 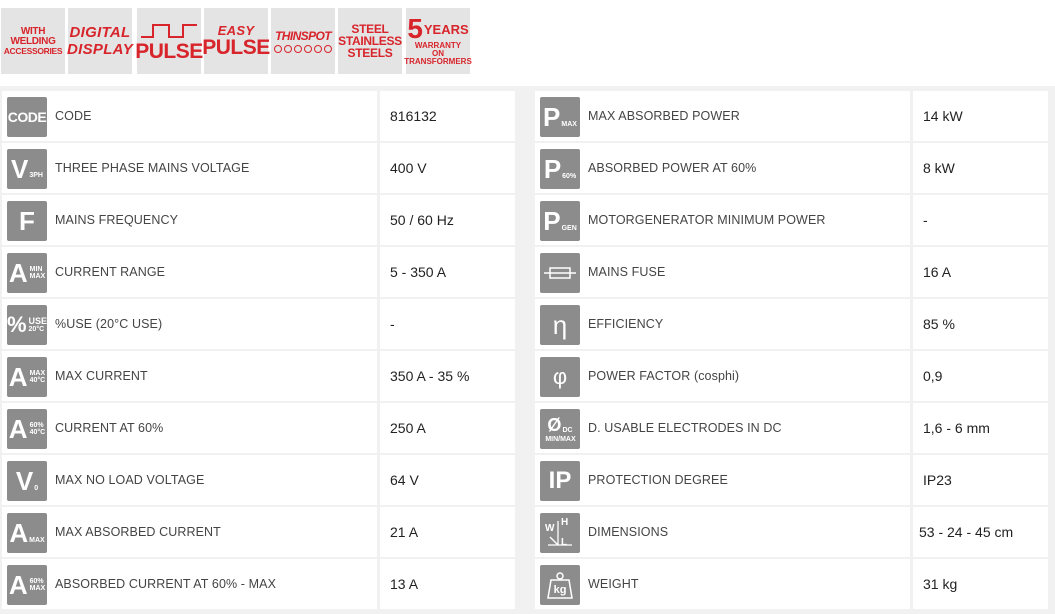 What do you see at coordinates (722, 532) in the screenshot?
I see `spec-label-cell: W H L DIMENSIONS` at bounding box center [722, 532].